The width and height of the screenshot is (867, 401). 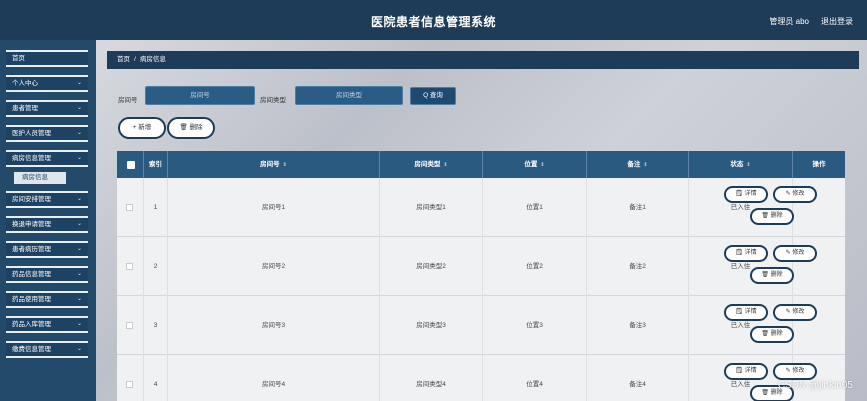 I want to click on table-header: 索引 房间号 ⇕ 房间类型 ⇕ 位置 ⇕ 备注 ⇕ 状态 ⇕ 操作, so click(x=481, y=164).